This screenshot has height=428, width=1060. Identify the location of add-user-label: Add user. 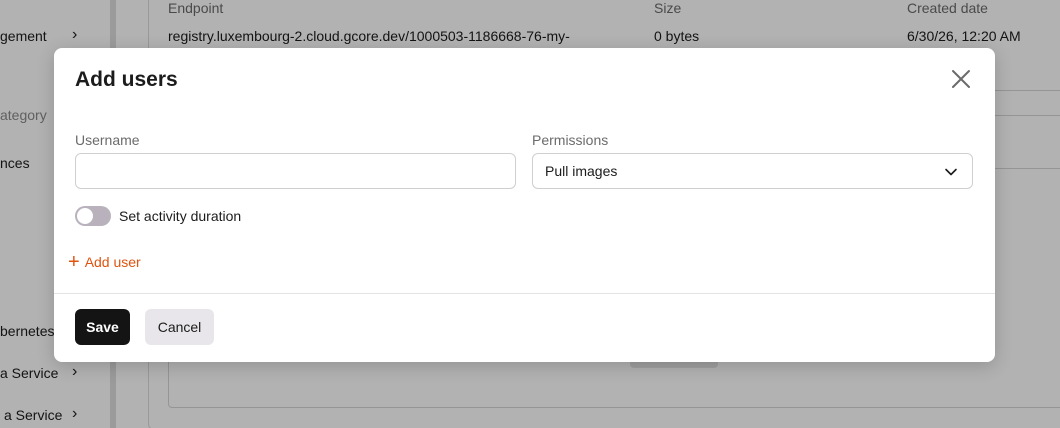
(112, 262).